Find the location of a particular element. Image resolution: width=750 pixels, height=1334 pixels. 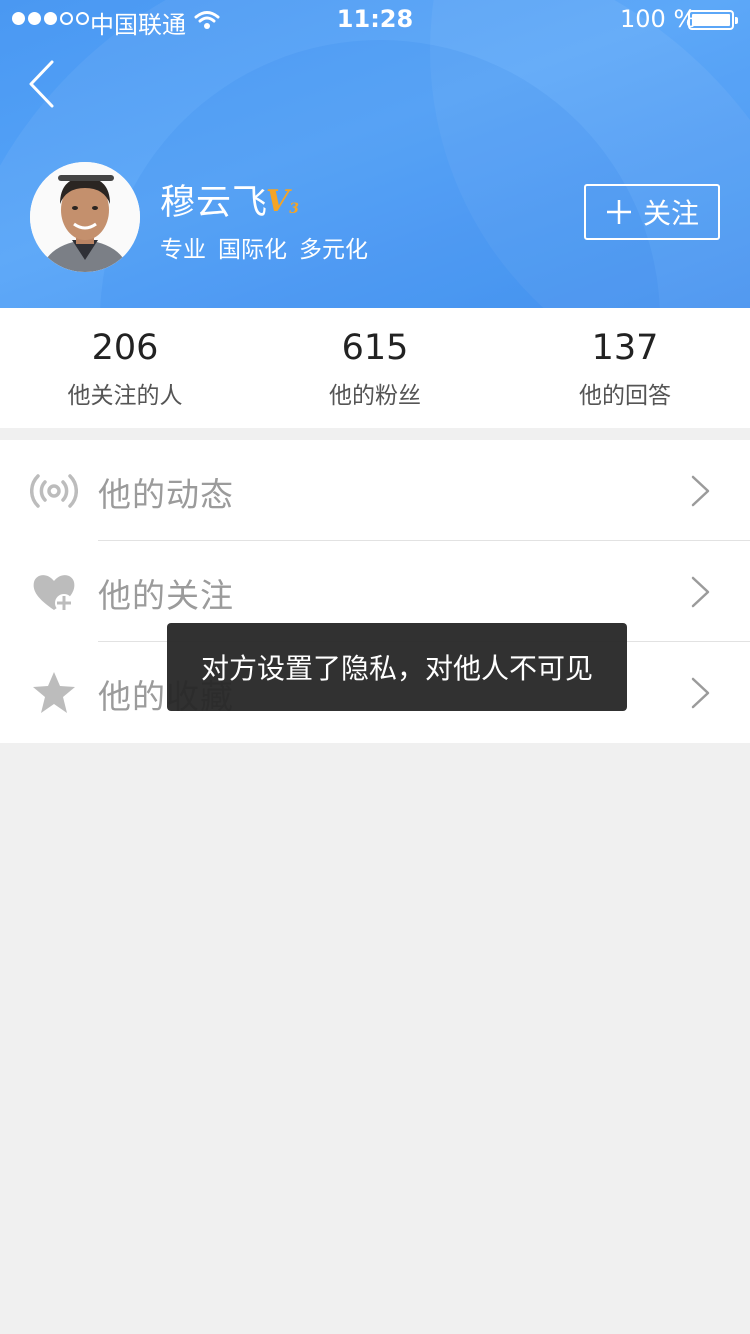

stat-answers: 137 他的回答 is located at coordinates (625, 368).